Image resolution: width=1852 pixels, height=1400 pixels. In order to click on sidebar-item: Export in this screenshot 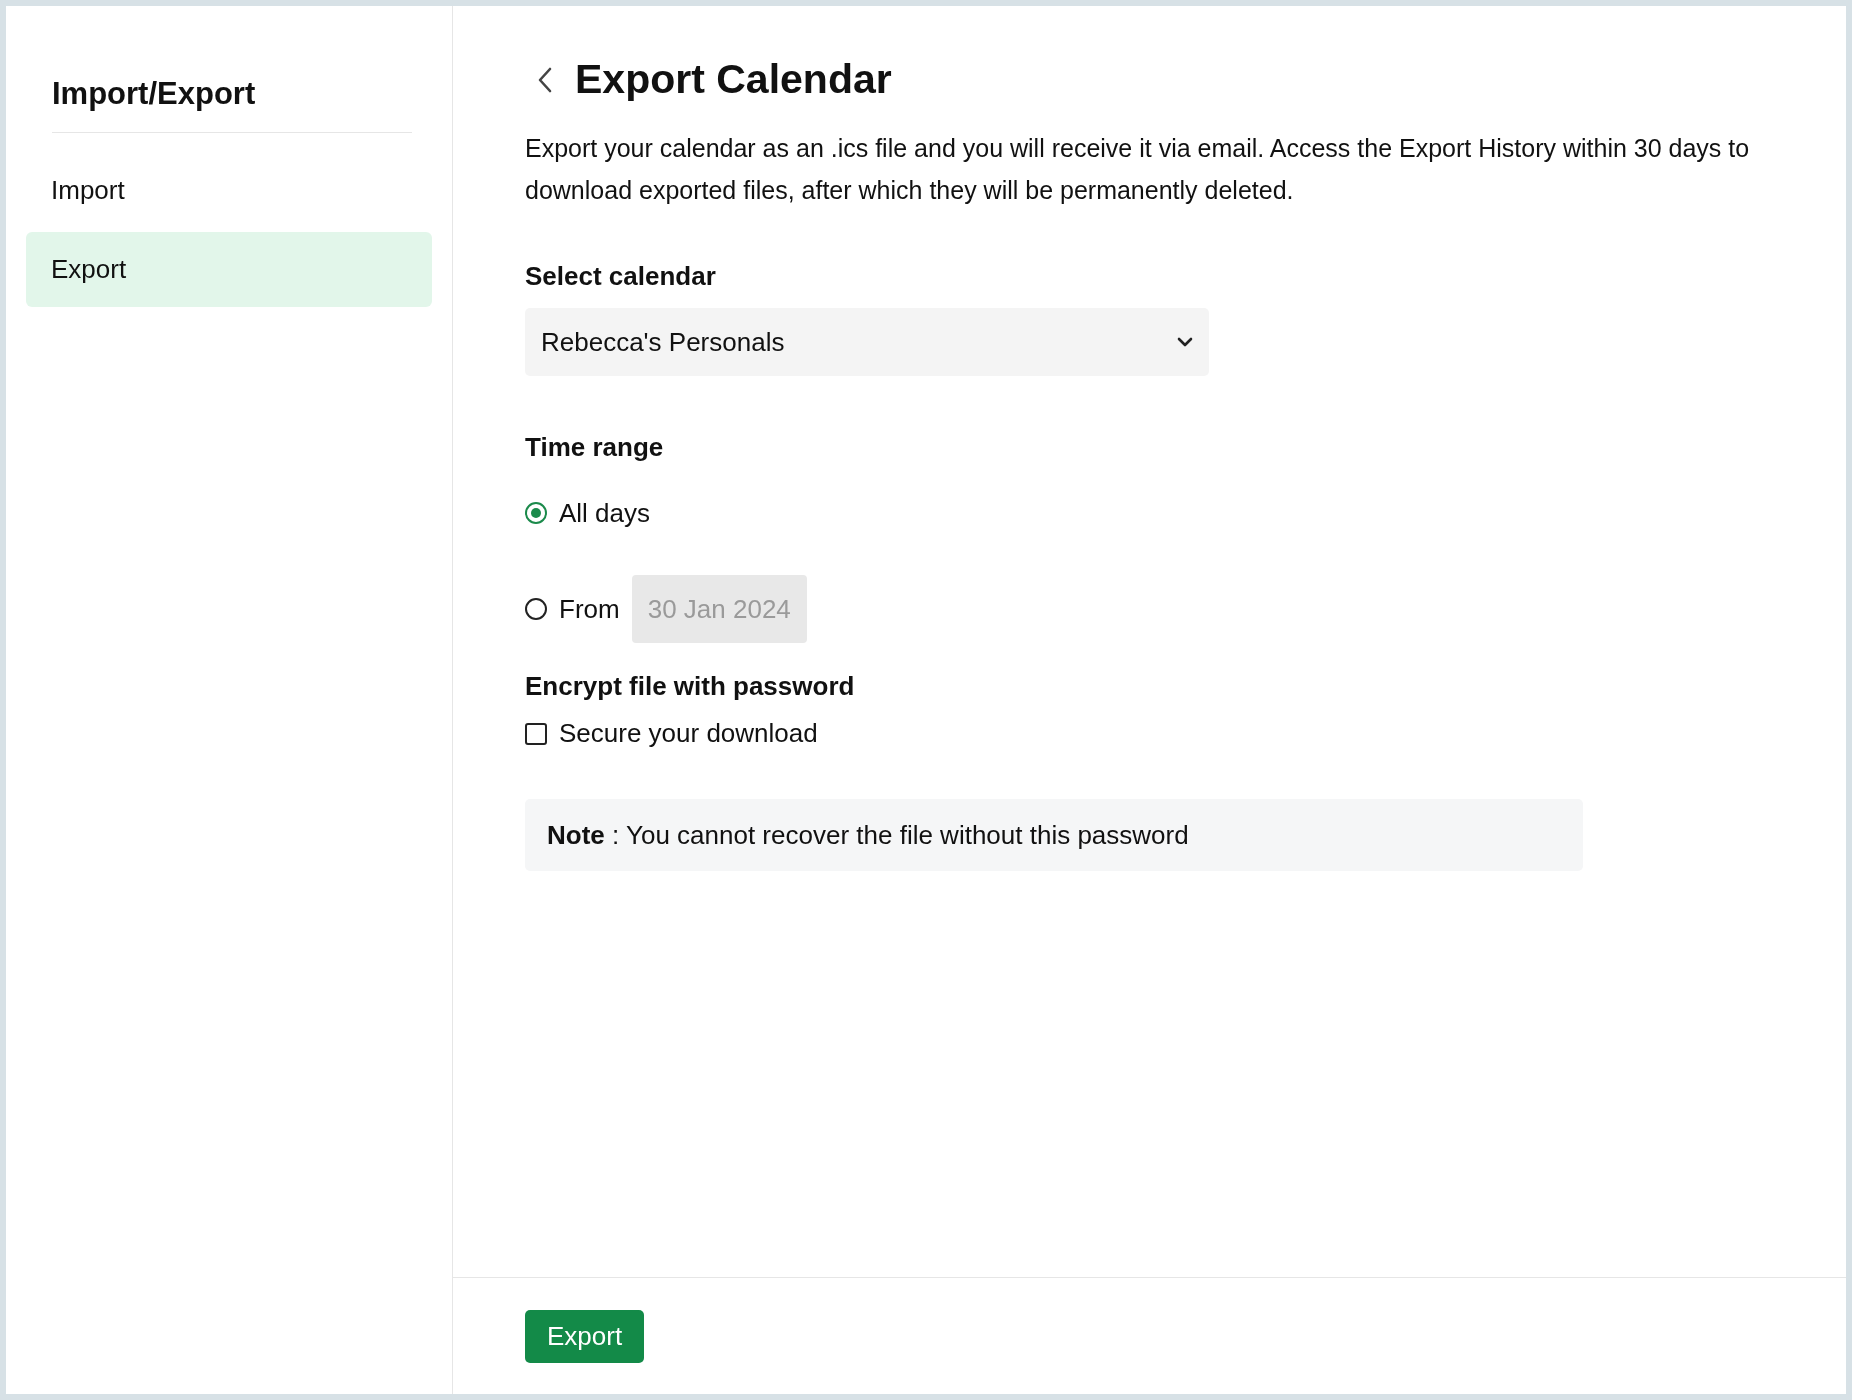, I will do `click(229, 269)`.